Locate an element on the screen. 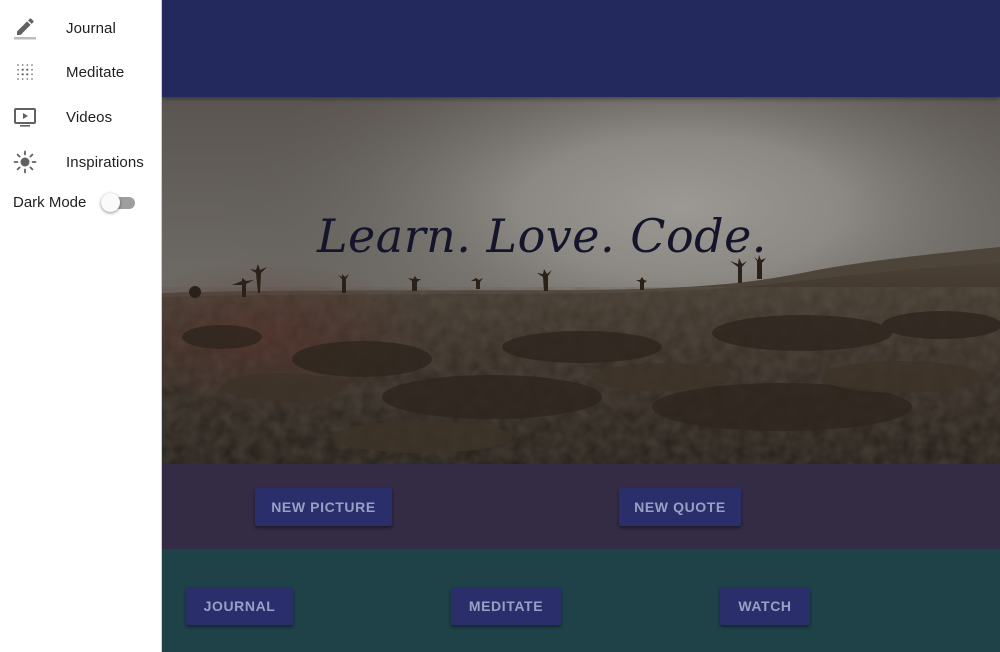  app-bar is located at coordinates (581, 48).